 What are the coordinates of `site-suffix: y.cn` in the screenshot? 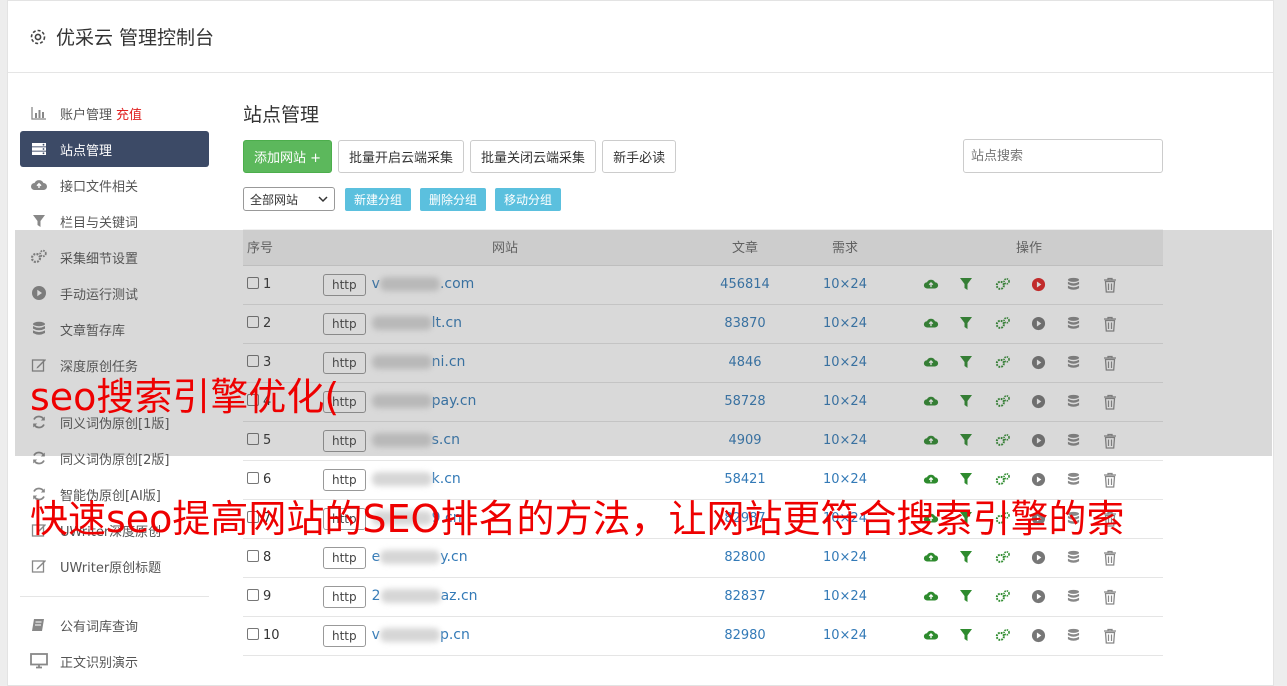 It's located at (454, 557).